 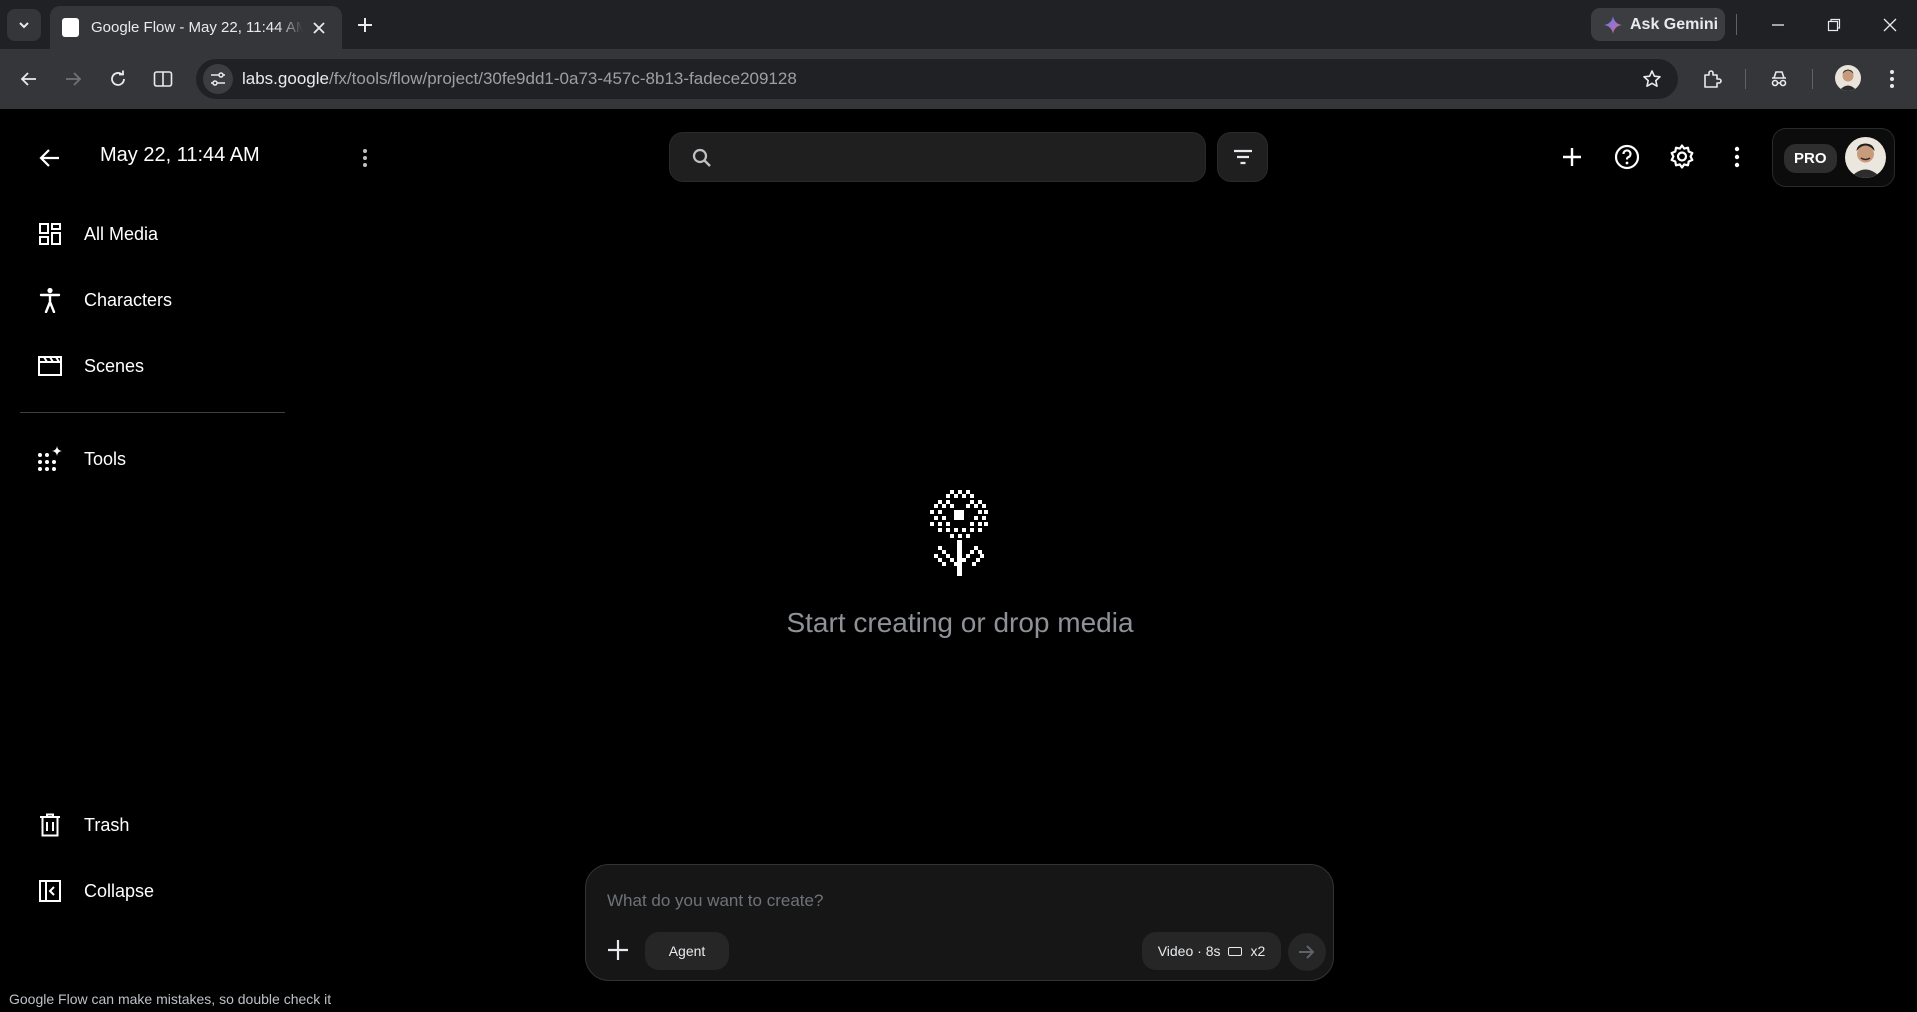 I want to click on more-options-button, so click(x=1737, y=157).